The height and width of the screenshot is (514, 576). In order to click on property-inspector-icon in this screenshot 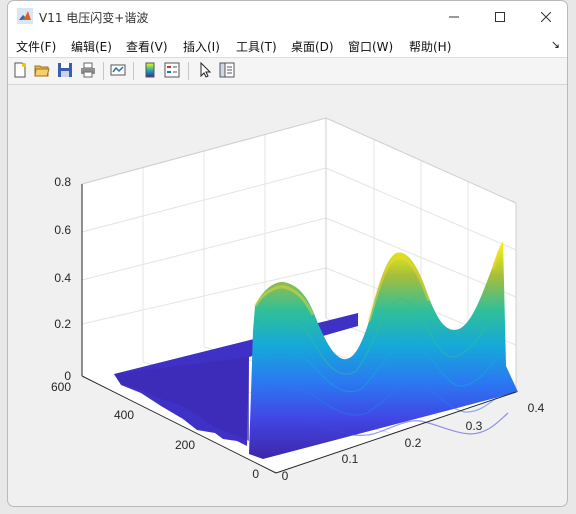, I will do `click(227, 70)`.